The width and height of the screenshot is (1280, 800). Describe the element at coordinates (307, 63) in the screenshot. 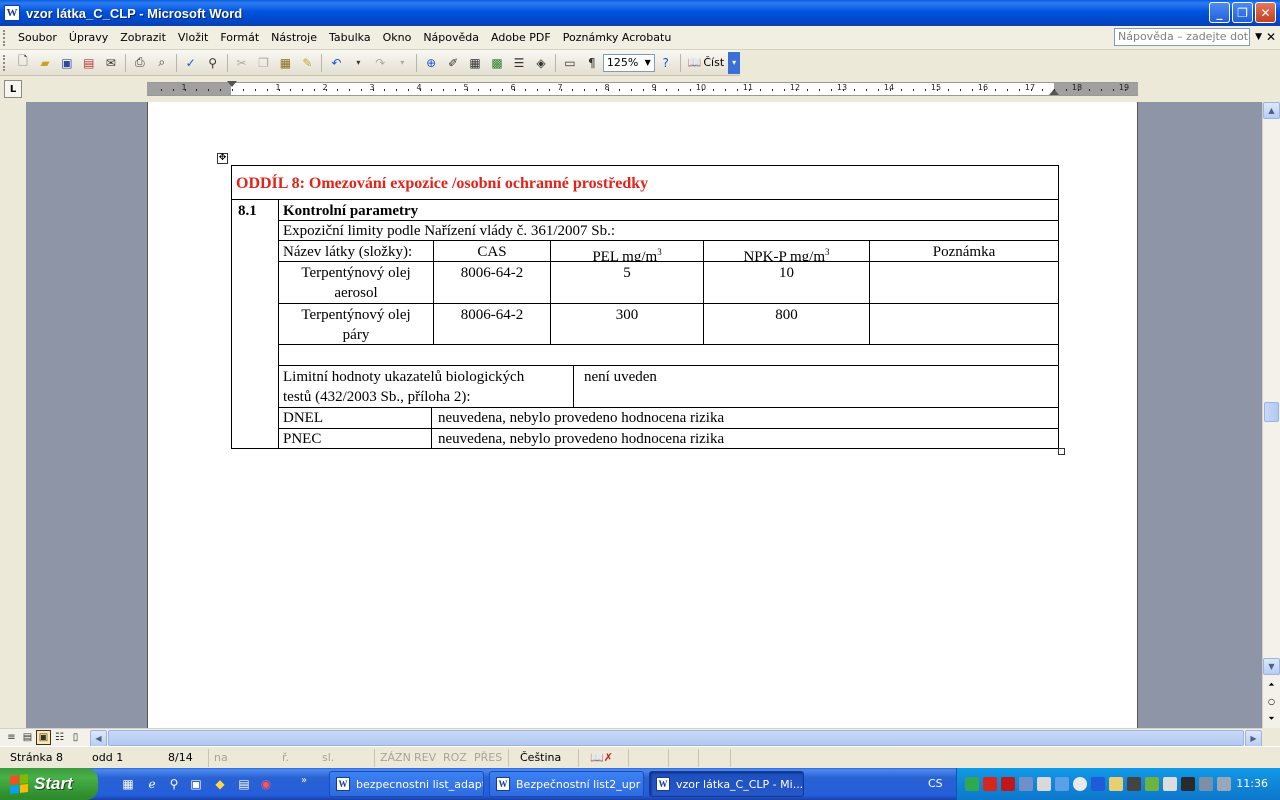

I see `format-painter-icon: ✎` at that location.